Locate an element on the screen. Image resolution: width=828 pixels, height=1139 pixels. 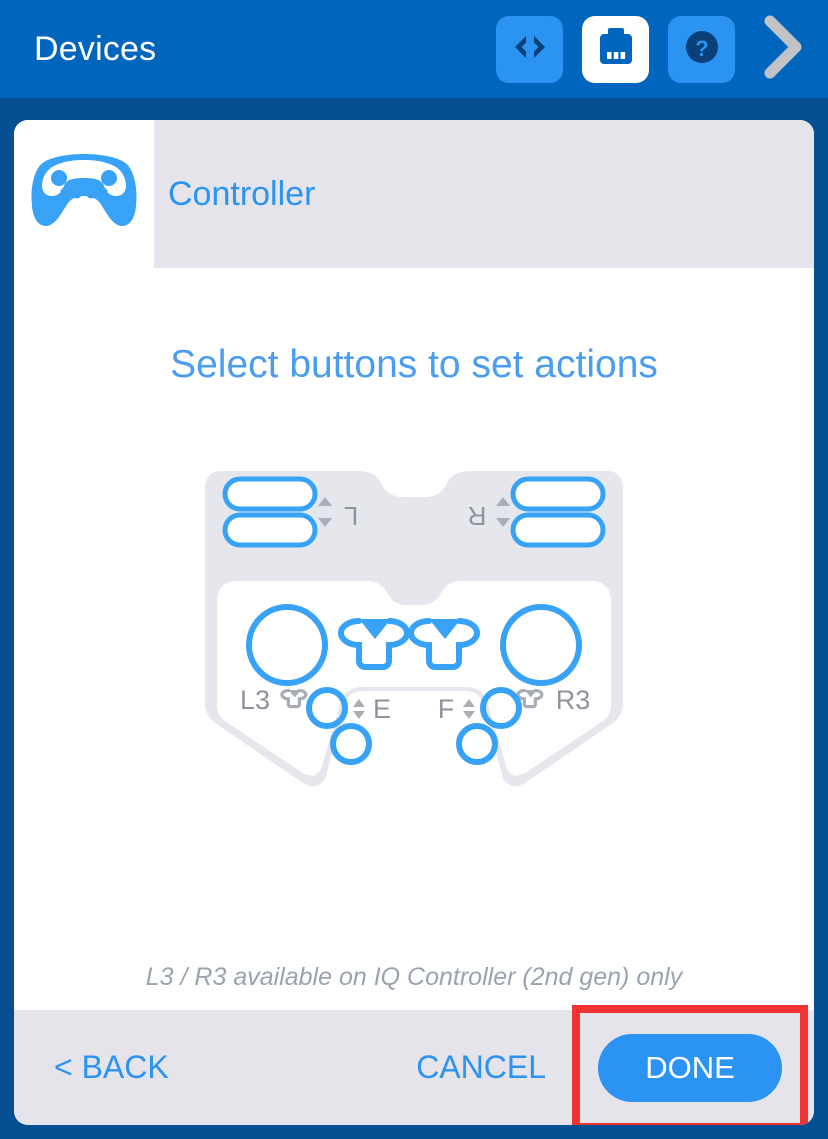
stick-right-label: R3 is located at coordinates (573, 700).